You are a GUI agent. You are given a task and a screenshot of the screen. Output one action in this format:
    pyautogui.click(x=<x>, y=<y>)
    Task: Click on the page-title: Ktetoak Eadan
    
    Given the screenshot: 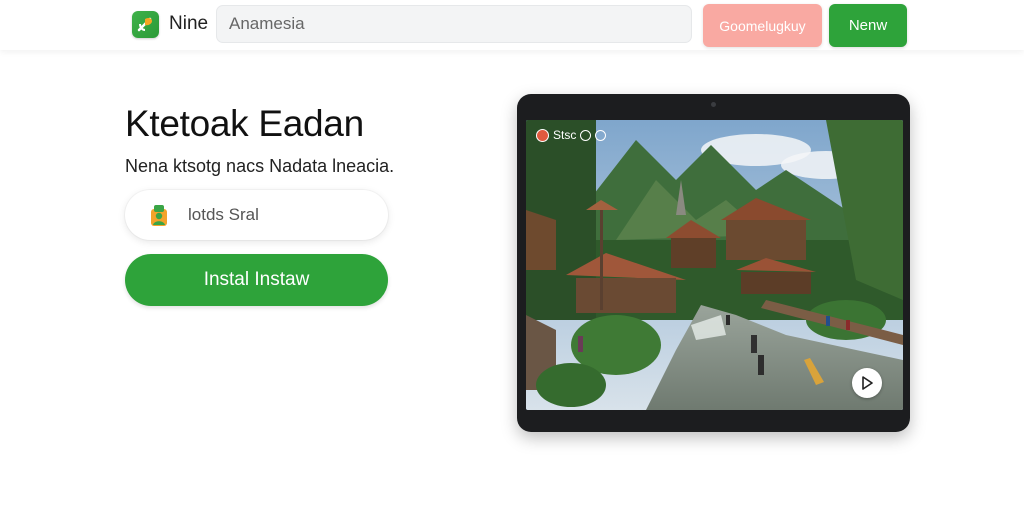 What is the action you would take?
    pyautogui.click(x=244, y=123)
    